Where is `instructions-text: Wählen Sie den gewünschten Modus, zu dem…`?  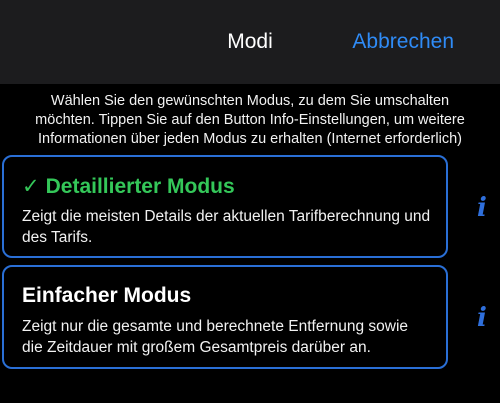
instructions-text: Wählen Sie den gewünschten Modus, zu dem… is located at coordinates (250, 120).